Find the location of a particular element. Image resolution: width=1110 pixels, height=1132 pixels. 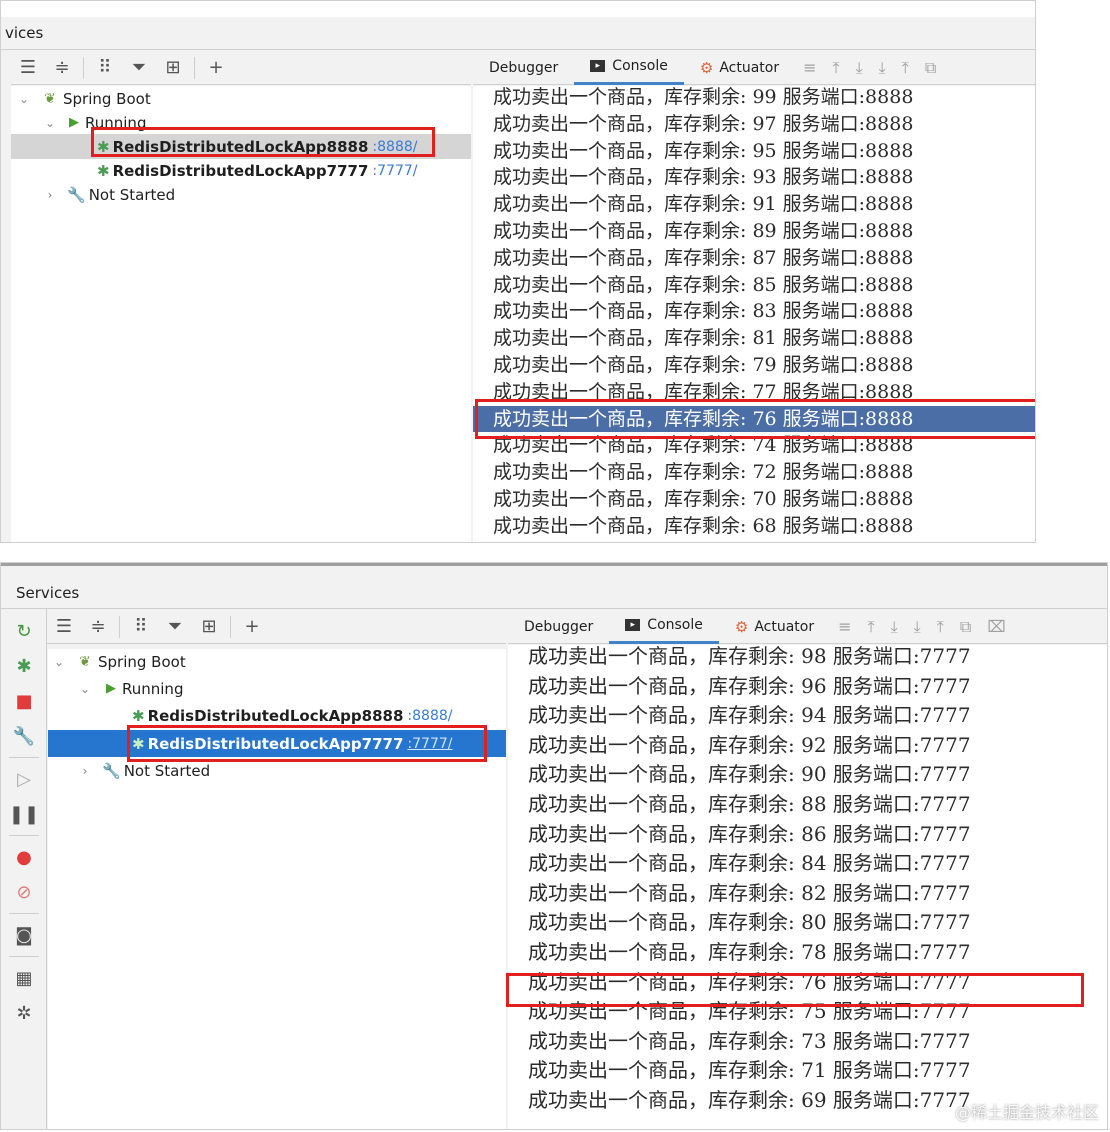

resume-icon: ▷ is located at coordinates (24, 779).